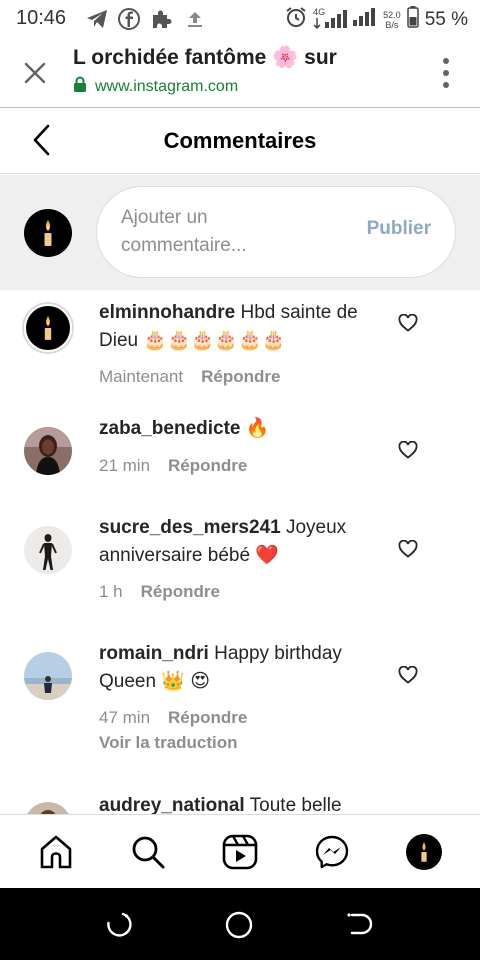 The image size is (480, 960). I want to click on comment-input: Ajouter un commentaire... Publier, so click(276, 232).